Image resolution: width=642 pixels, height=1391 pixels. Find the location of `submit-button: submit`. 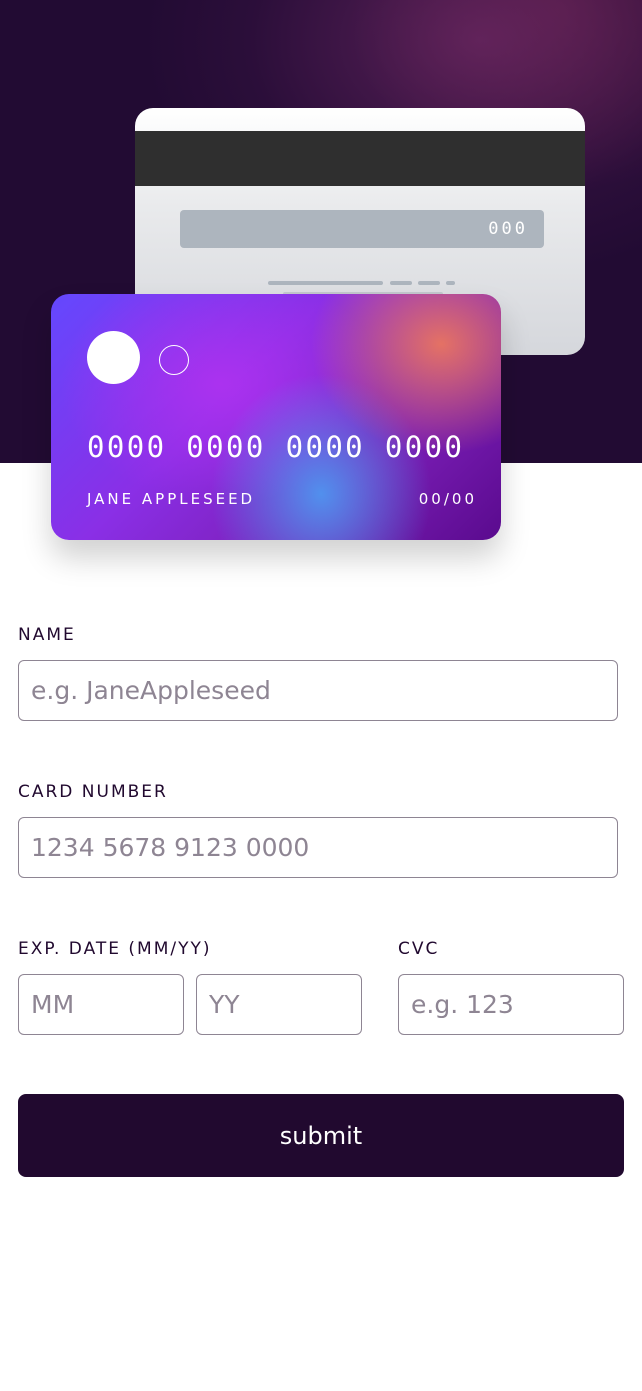

submit-button: submit is located at coordinates (321, 1135).